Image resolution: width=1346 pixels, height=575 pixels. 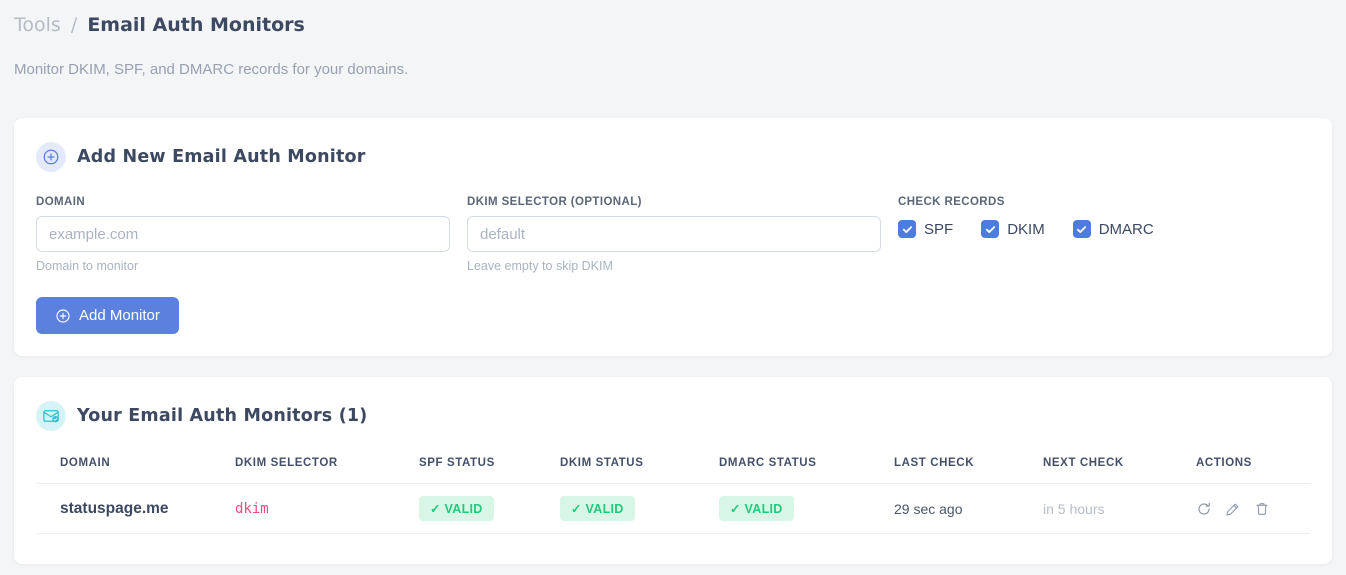 I want to click on monitor-actions-cell, so click(x=1253, y=509).